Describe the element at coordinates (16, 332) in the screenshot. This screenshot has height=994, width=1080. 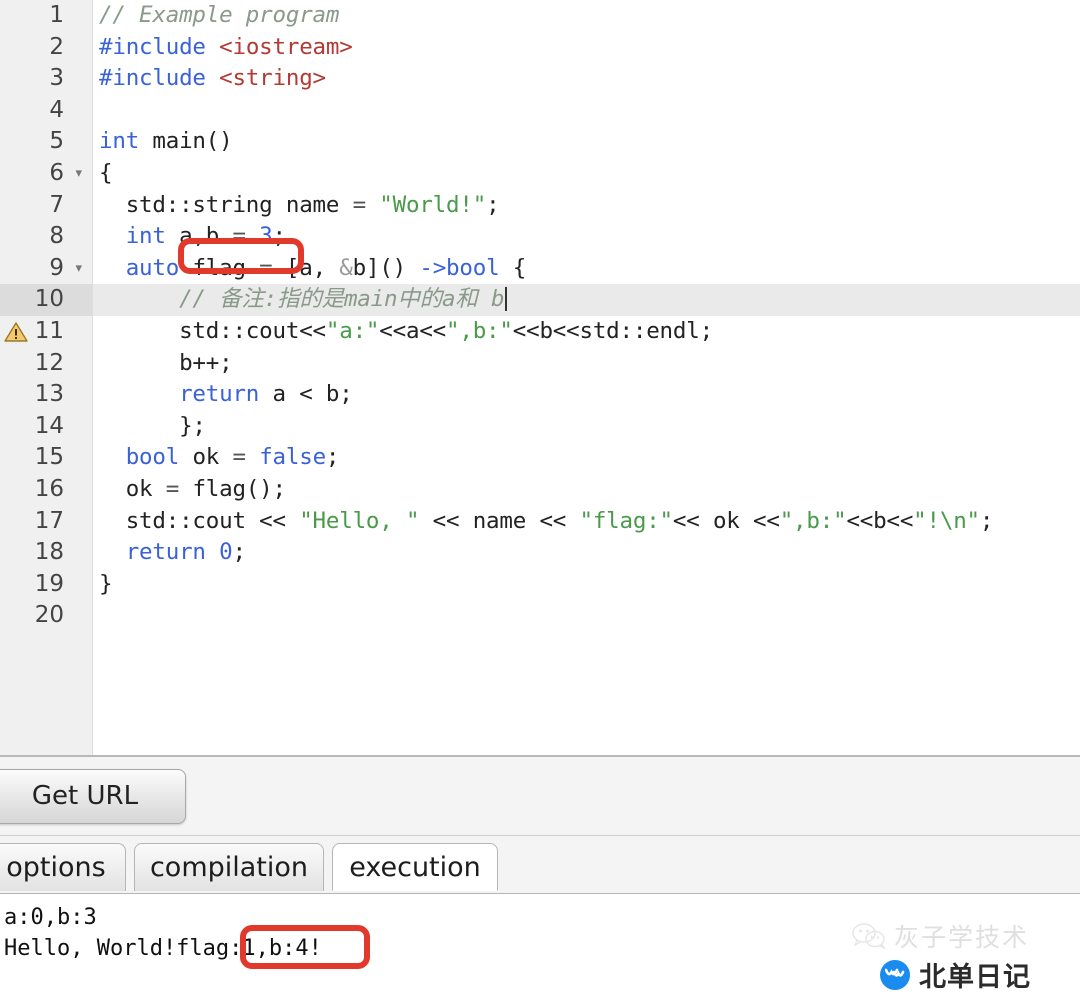
I see `warning-icon` at that location.